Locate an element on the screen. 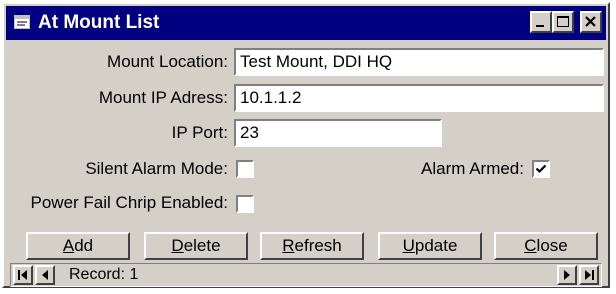 This screenshot has height=294, width=616. previous-record-button is located at coordinates (45, 275).